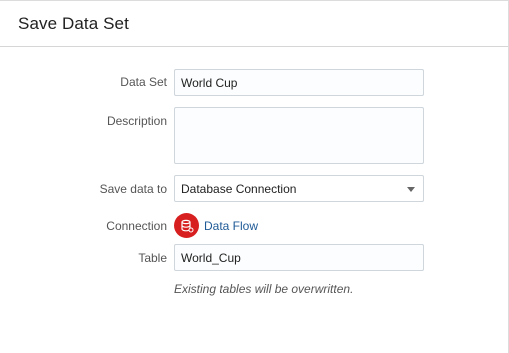 This screenshot has height=353, width=509. Describe the element at coordinates (299, 82) in the screenshot. I see `data-set-input` at that location.